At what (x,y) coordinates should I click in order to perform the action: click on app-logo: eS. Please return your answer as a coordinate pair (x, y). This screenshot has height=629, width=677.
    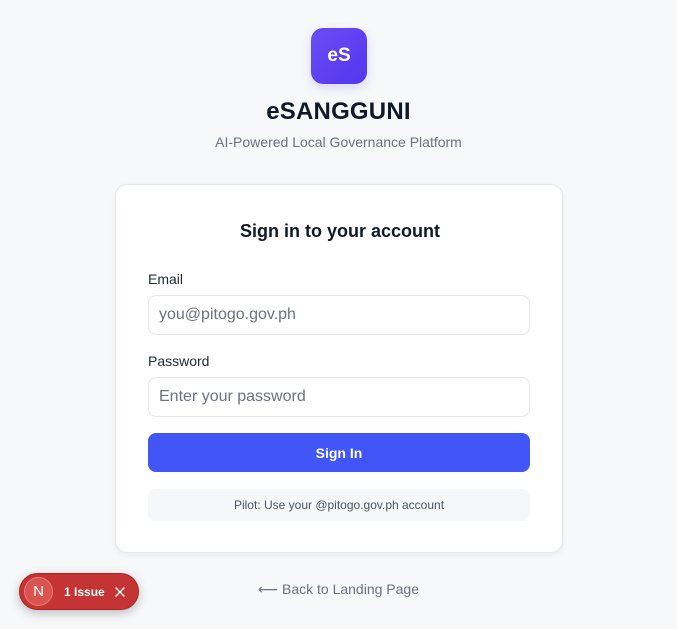
    Looking at the image, I should click on (339, 56).